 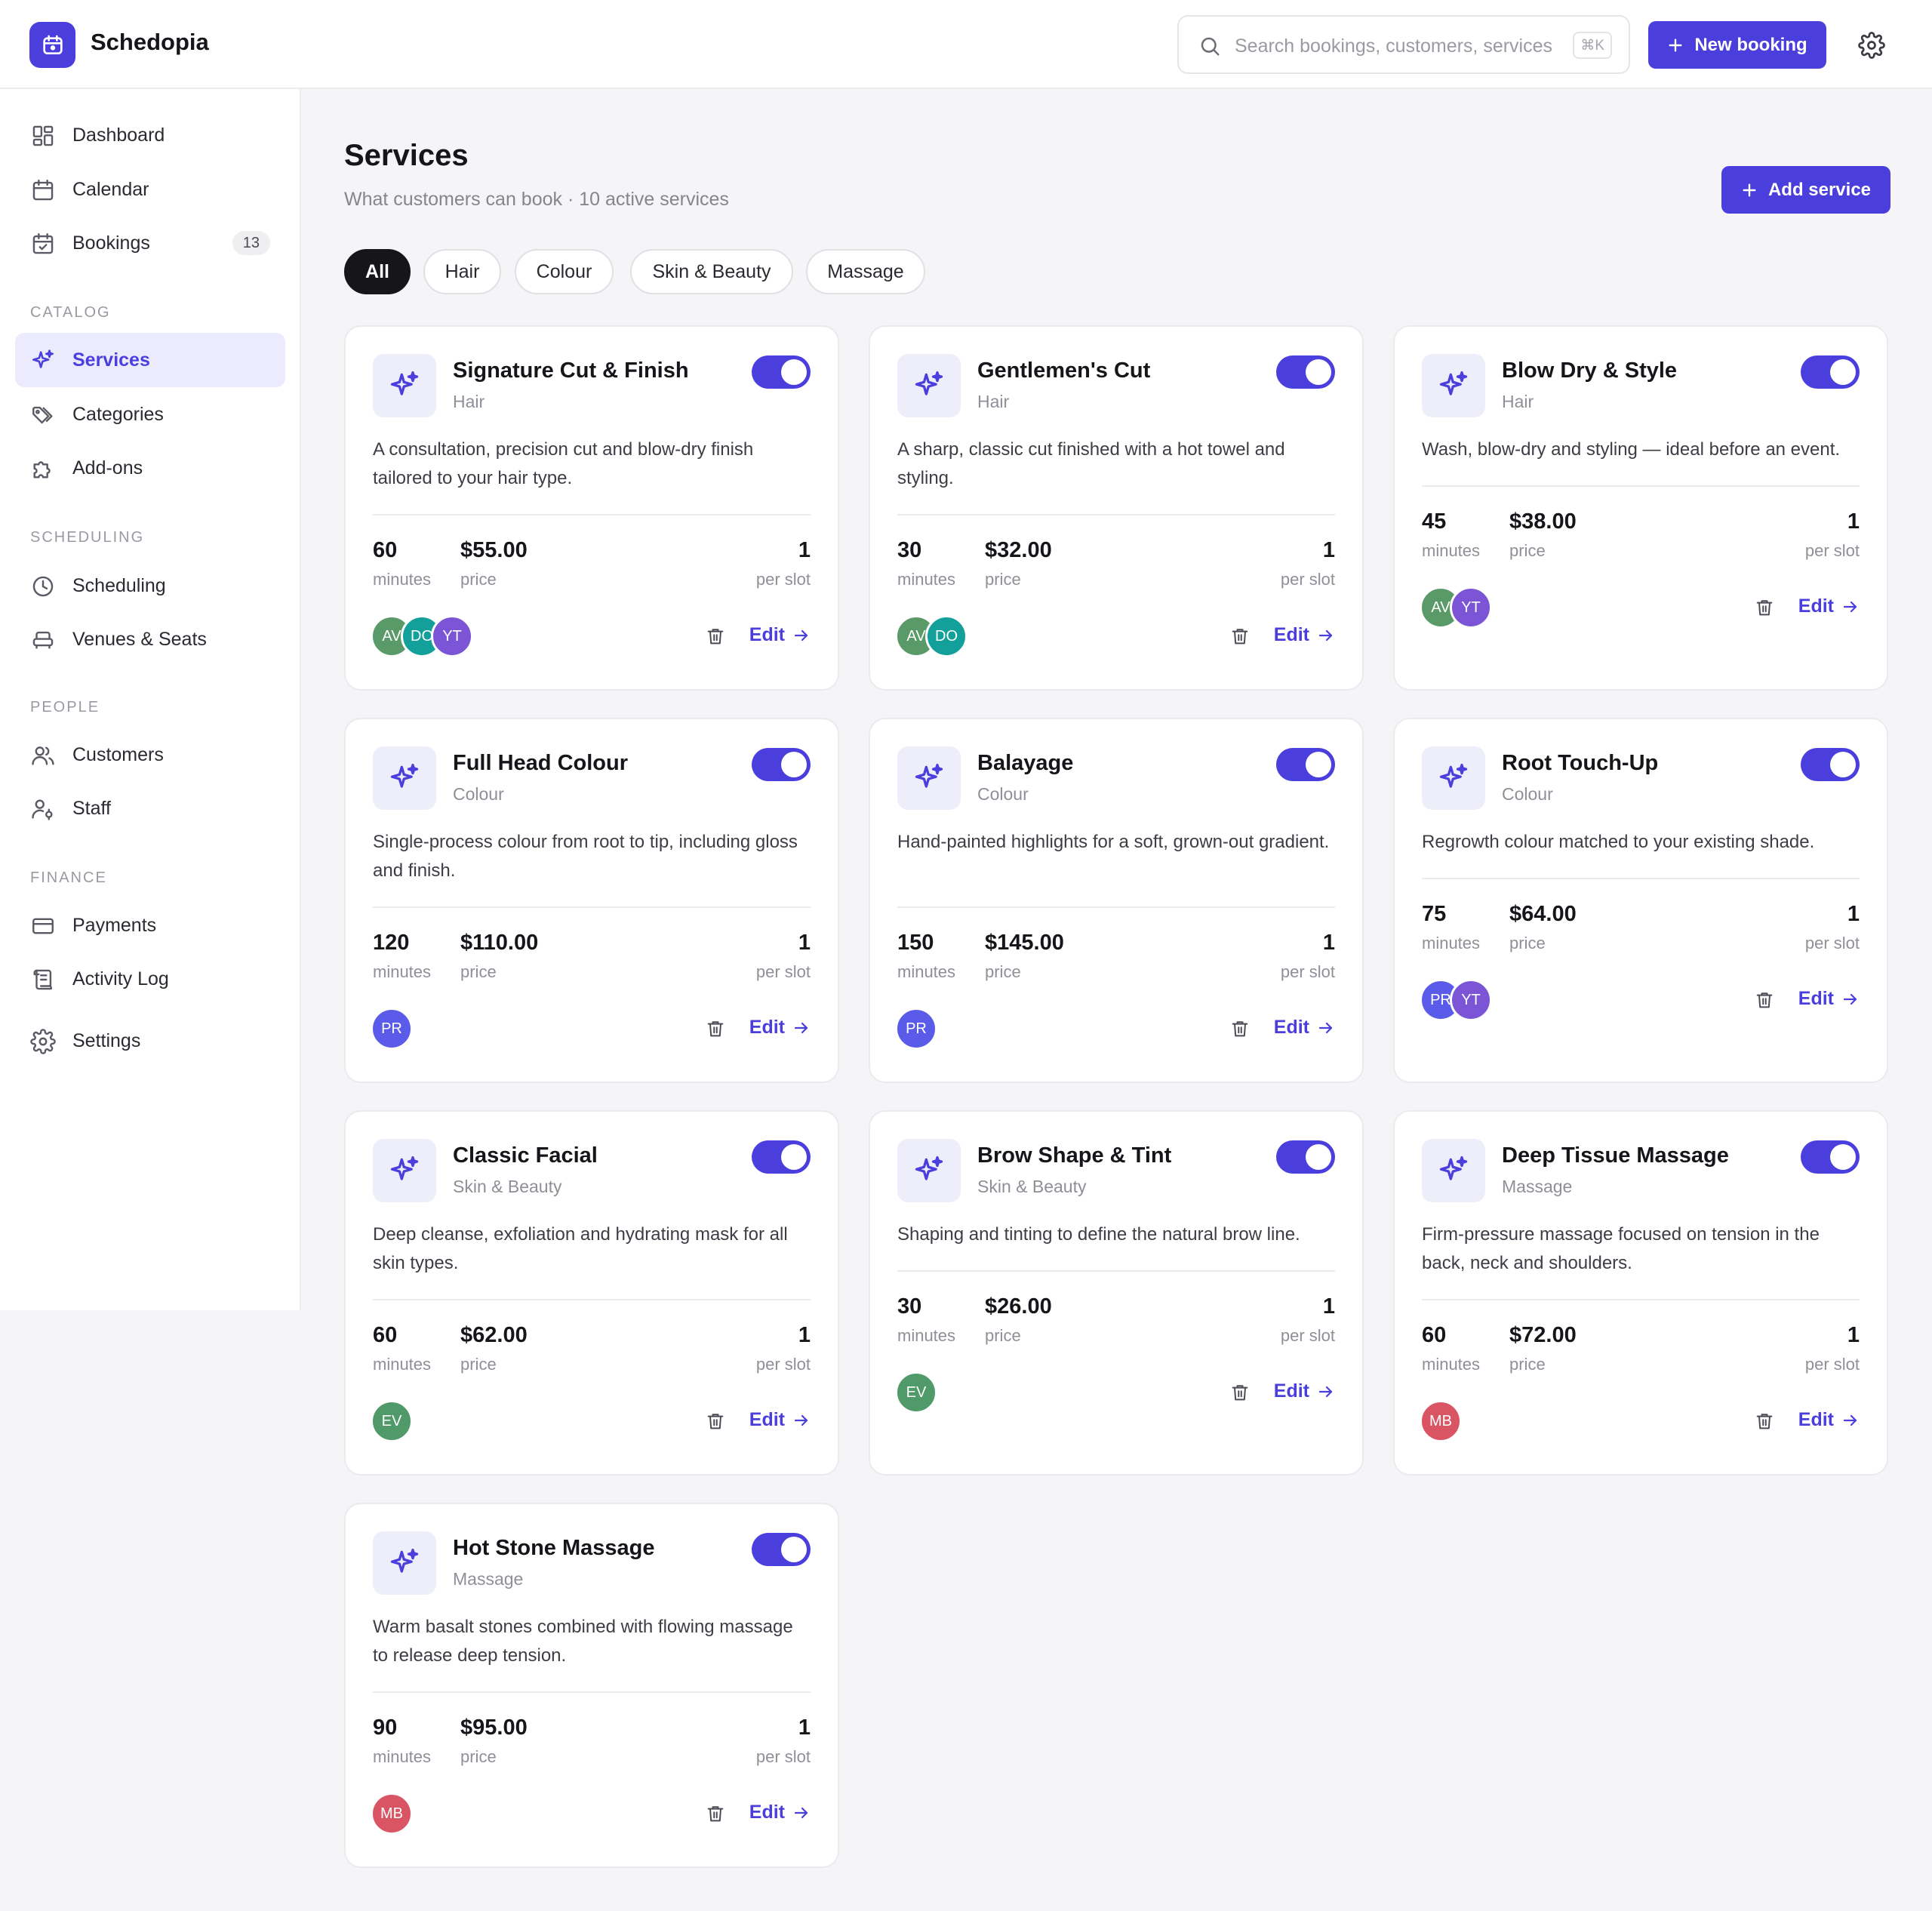 I want to click on gear-icon, so click(x=1871, y=45).